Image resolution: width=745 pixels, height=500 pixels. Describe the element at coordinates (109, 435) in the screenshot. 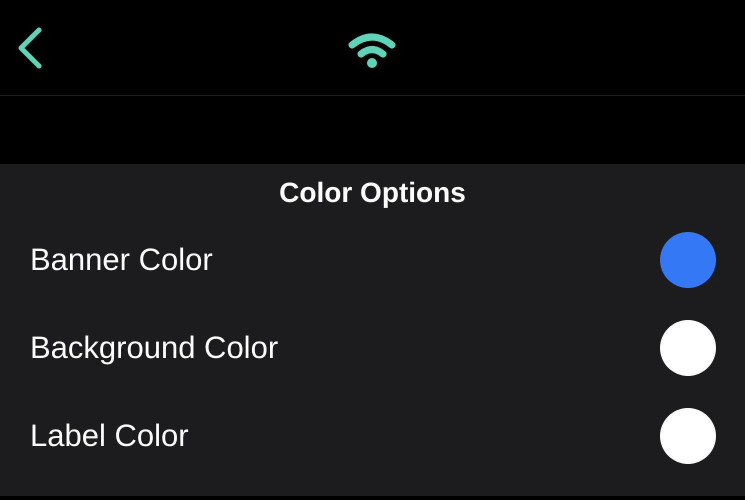

I see `row-label: Label Color` at that location.